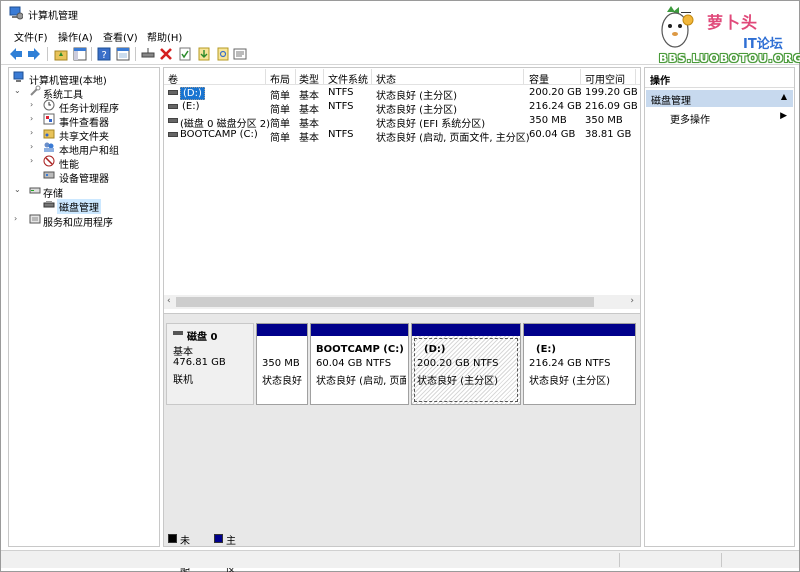 The width and height of the screenshot is (800, 572). Describe the element at coordinates (148, 54) in the screenshot. I see `connect-drive-icon` at that location.